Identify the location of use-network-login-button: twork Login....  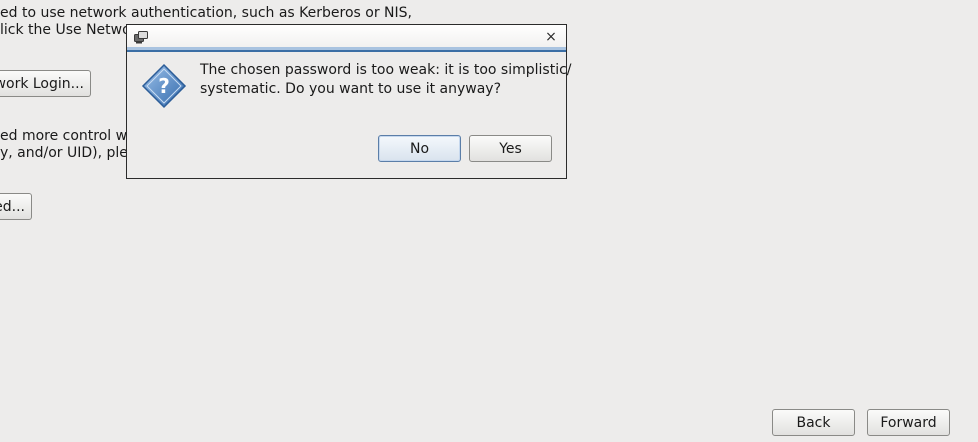
(45, 83).